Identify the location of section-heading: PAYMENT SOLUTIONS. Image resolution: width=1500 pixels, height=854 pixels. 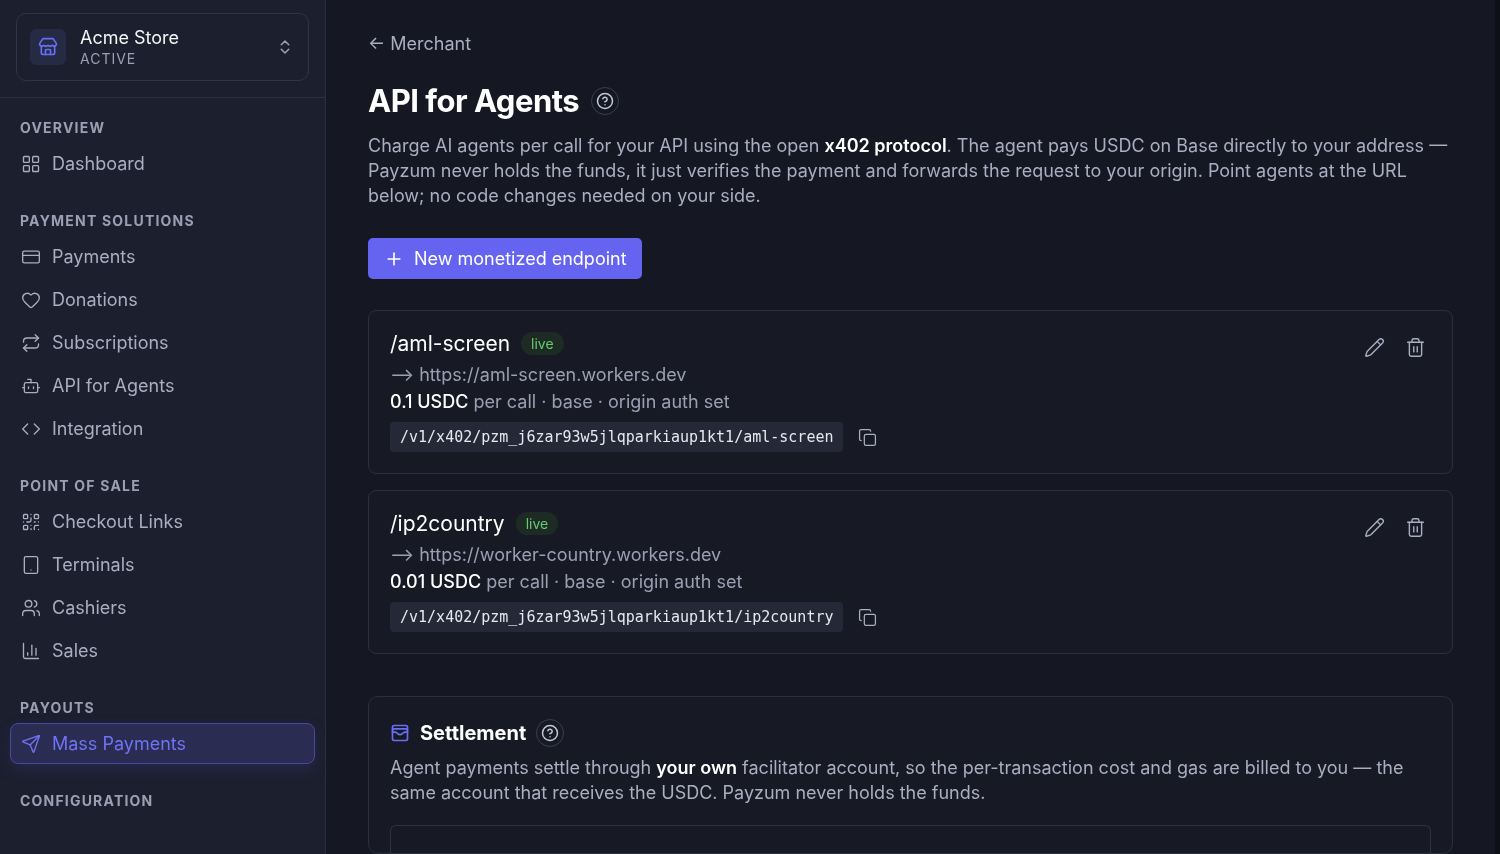
(107, 221).